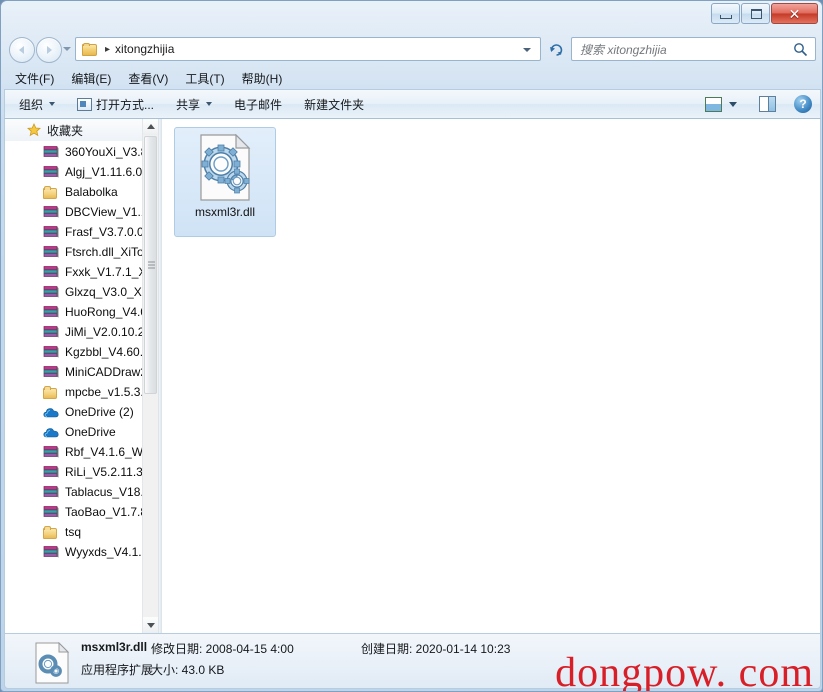 This screenshot has height=692, width=823. I want to click on address-input: ▸ xitongzhijia, so click(308, 49).